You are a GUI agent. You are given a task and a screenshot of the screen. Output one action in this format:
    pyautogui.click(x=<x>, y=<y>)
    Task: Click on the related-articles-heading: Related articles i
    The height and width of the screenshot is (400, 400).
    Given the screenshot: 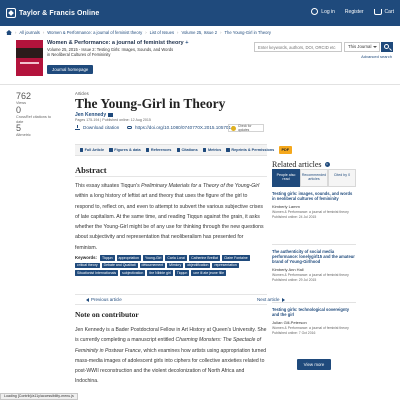 What is the action you would take?
    pyautogui.click(x=301, y=164)
    